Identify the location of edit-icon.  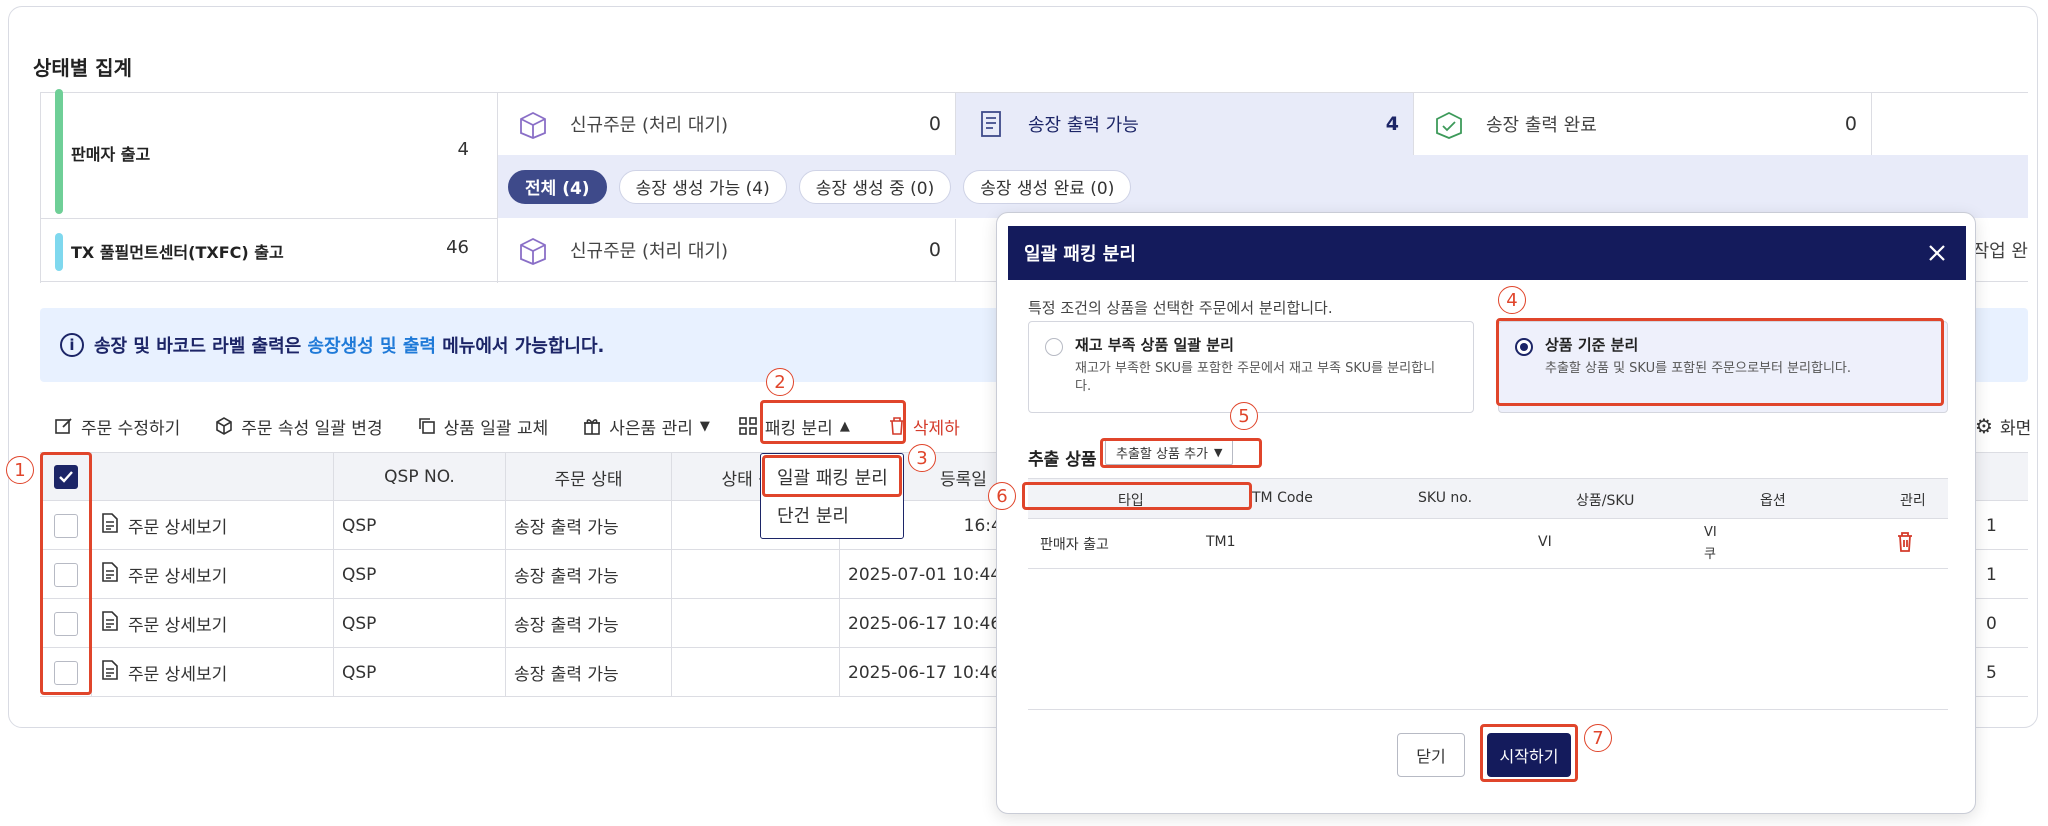
(63, 426).